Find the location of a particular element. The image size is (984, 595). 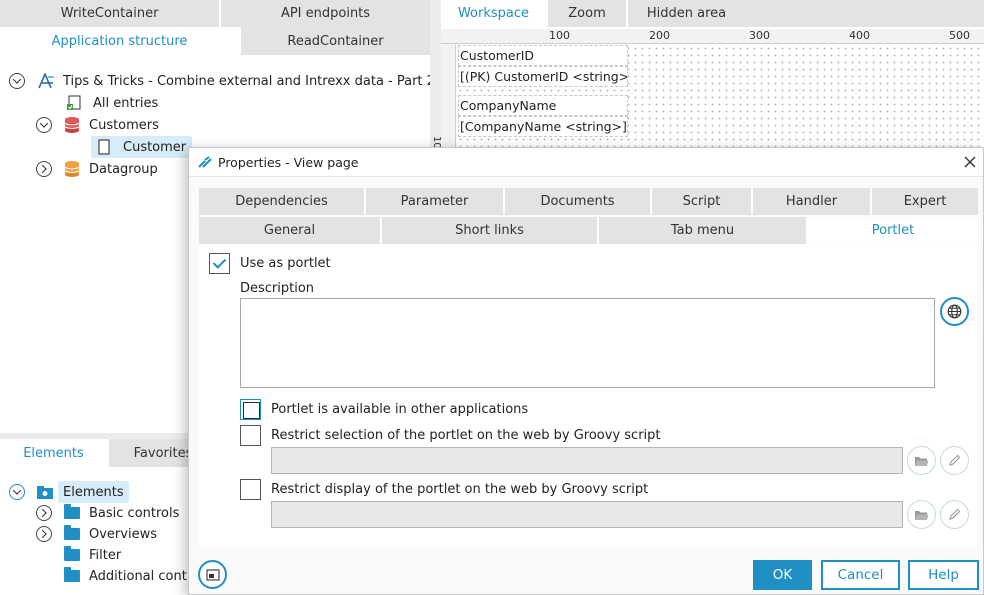

ruler-tick-100: 100 is located at coordinates (559, 35).